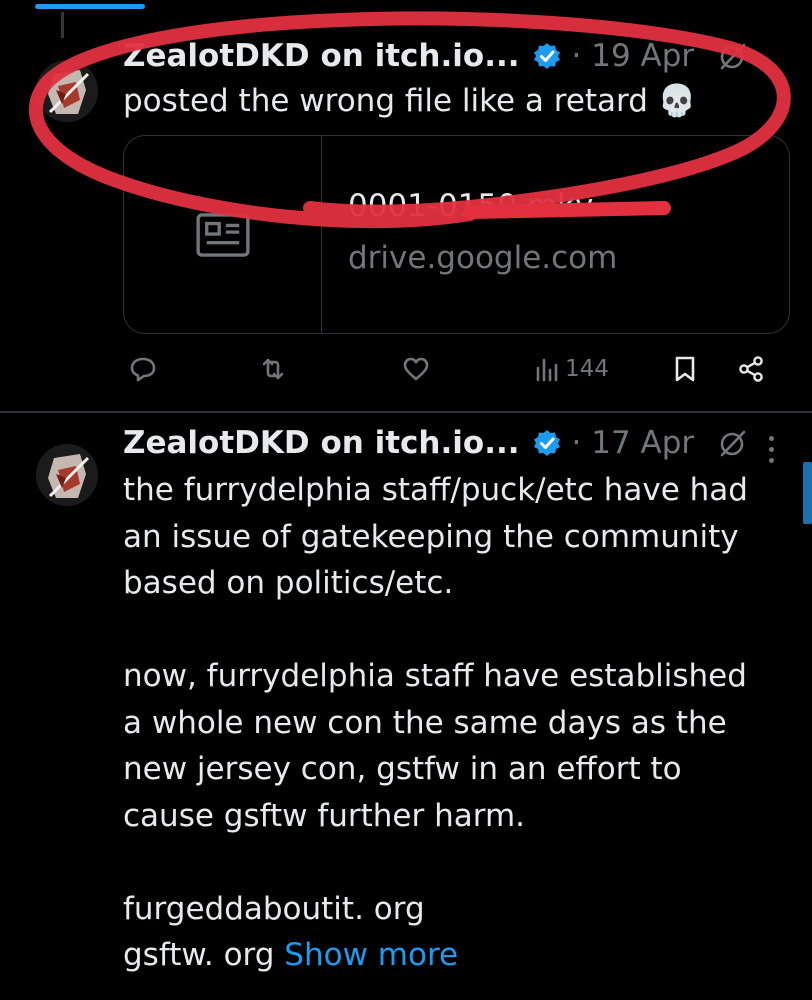  What do you see at coordinates (633, 56) in the screenshot?
I see `tweet-date: · 19 Apr` at bounding box center [633, 56].